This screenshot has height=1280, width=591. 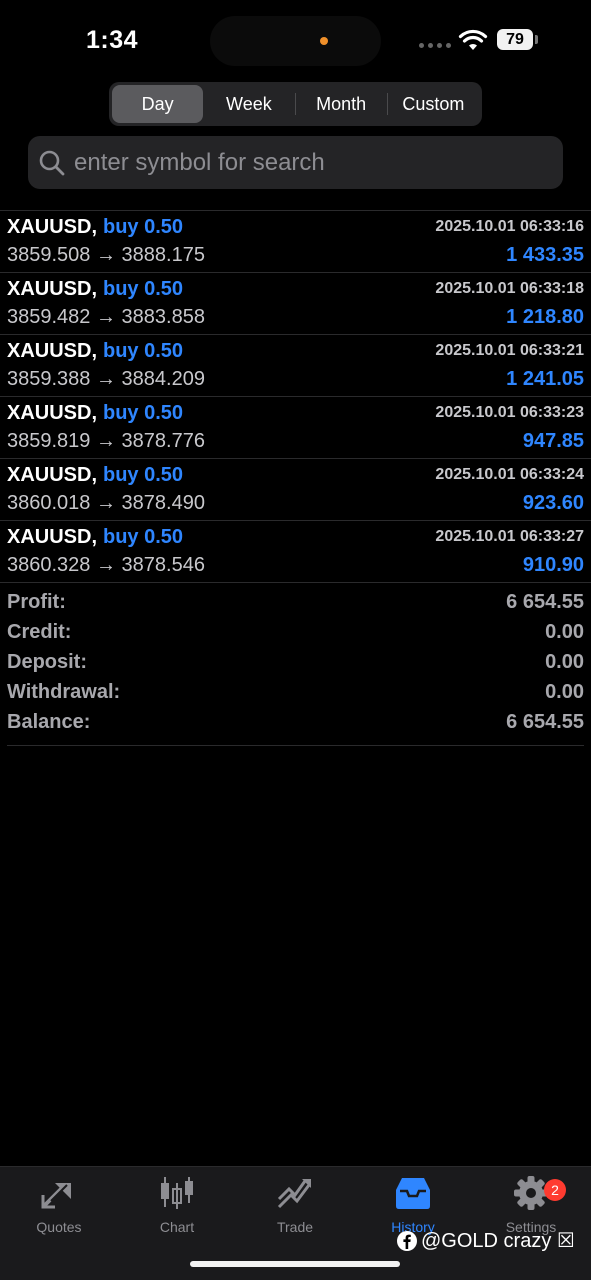 What do you see at coordinates (295, 1227) in the screenshot?
I see `tab-label: Trade` at bounding box center [295, 1227].